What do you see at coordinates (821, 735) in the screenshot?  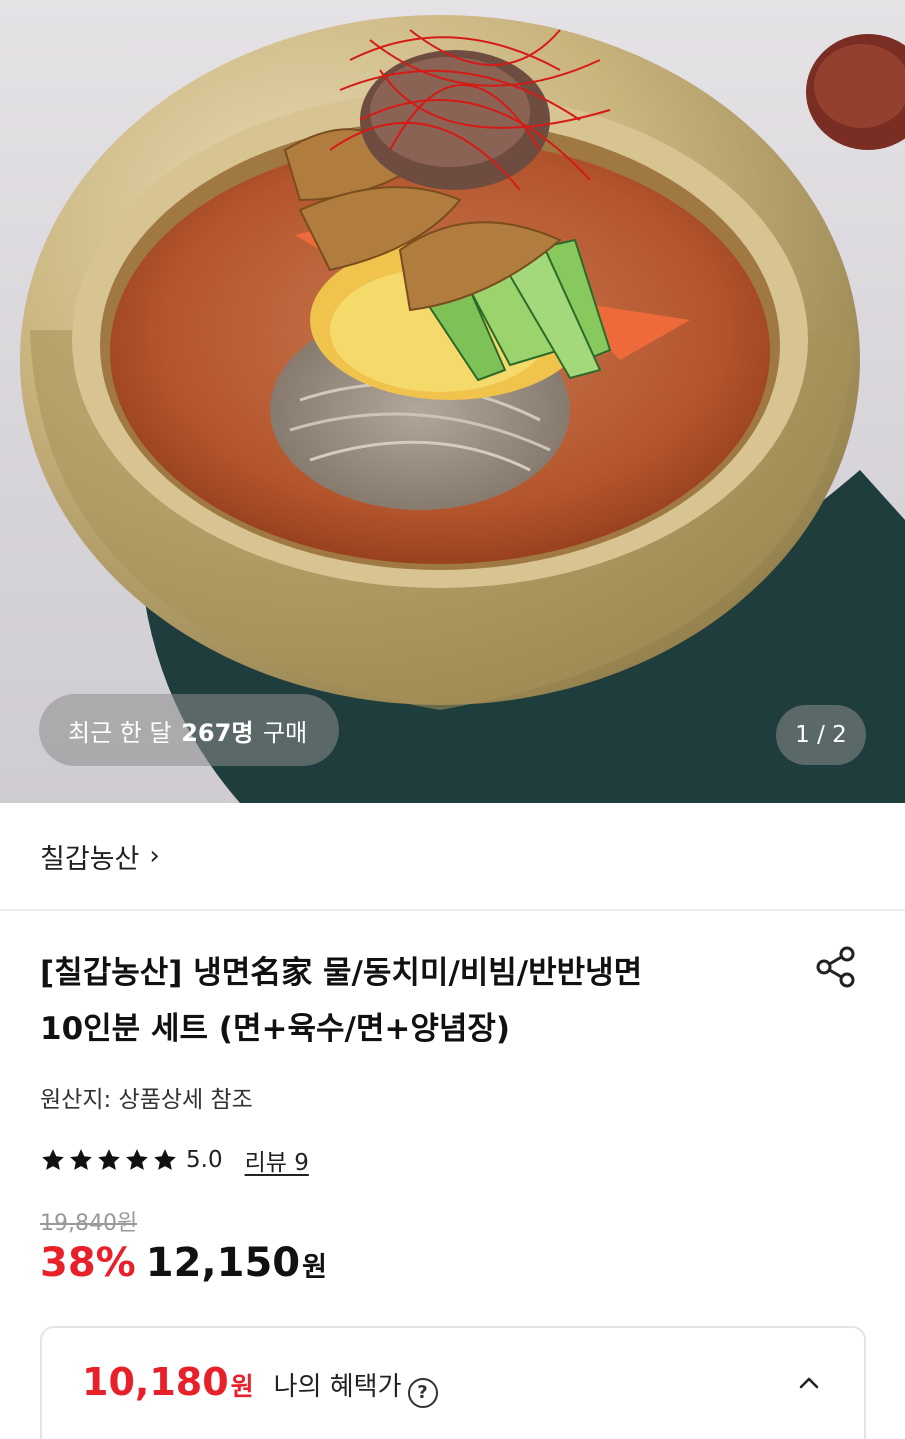 I see `image-page-indicator: 1 / 2` at bounding box center [821, 735].